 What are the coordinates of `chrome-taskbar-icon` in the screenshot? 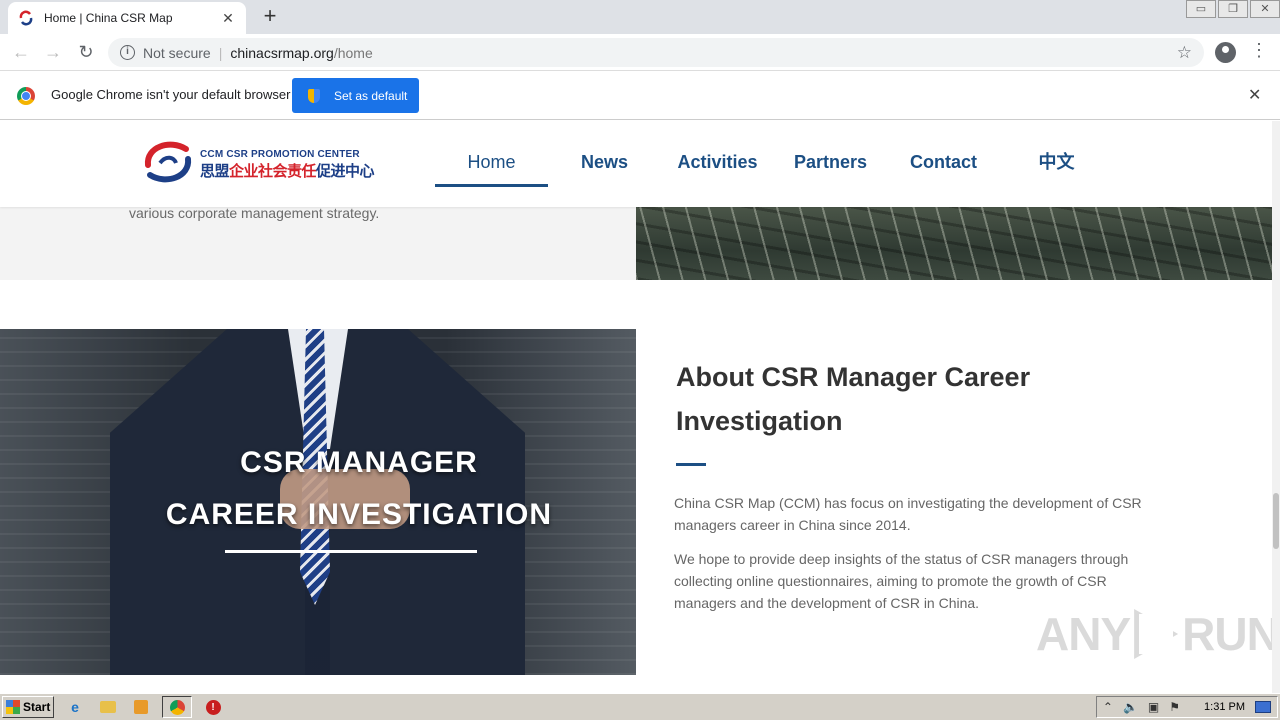 It's located at (177, 707).